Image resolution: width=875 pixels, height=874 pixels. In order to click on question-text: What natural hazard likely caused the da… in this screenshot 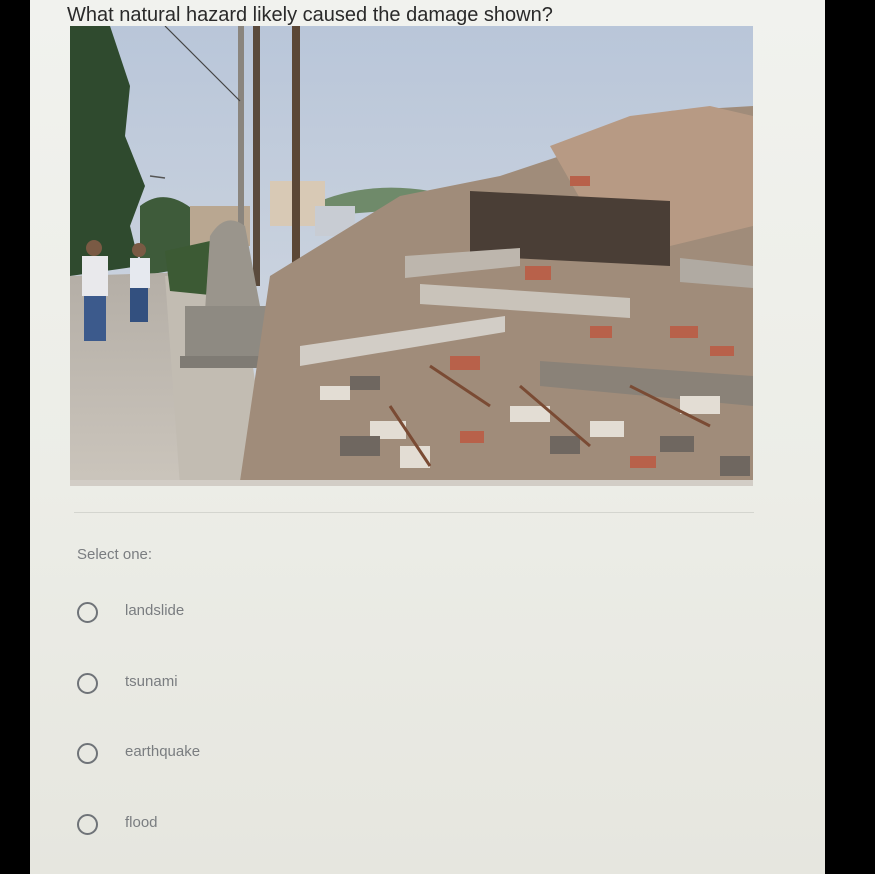, I will do `click(310, 15)`.